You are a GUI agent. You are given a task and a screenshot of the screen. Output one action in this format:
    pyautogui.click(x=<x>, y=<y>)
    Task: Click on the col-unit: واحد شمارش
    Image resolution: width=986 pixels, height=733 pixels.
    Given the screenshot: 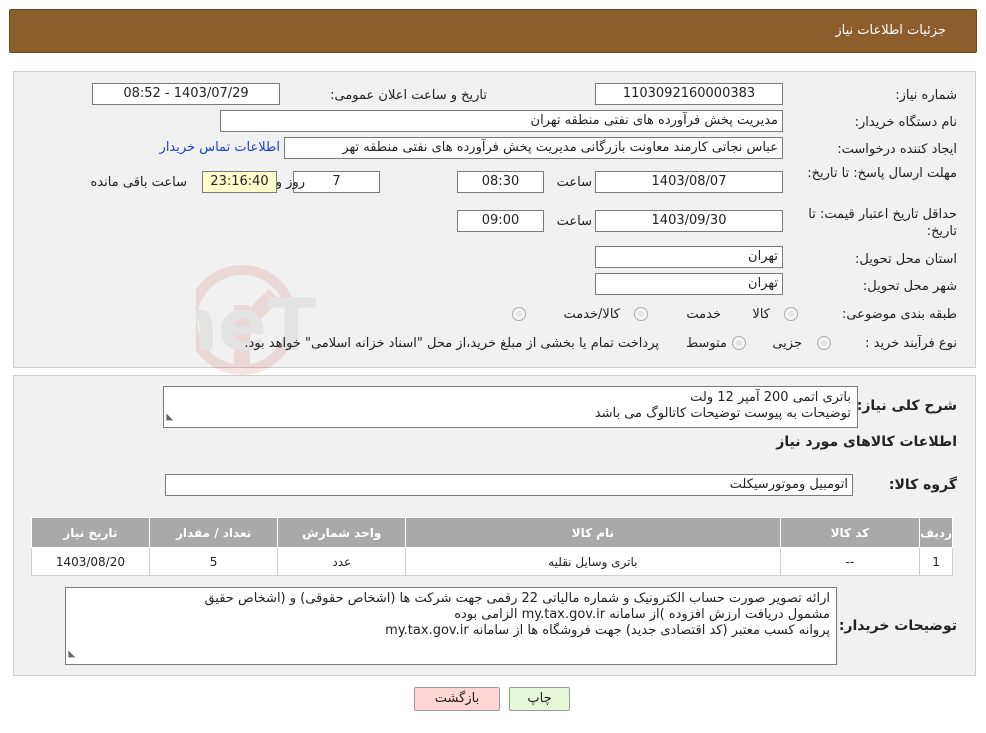 What is the action you would take?
    pyautogui.click(x=342, y=532)
    